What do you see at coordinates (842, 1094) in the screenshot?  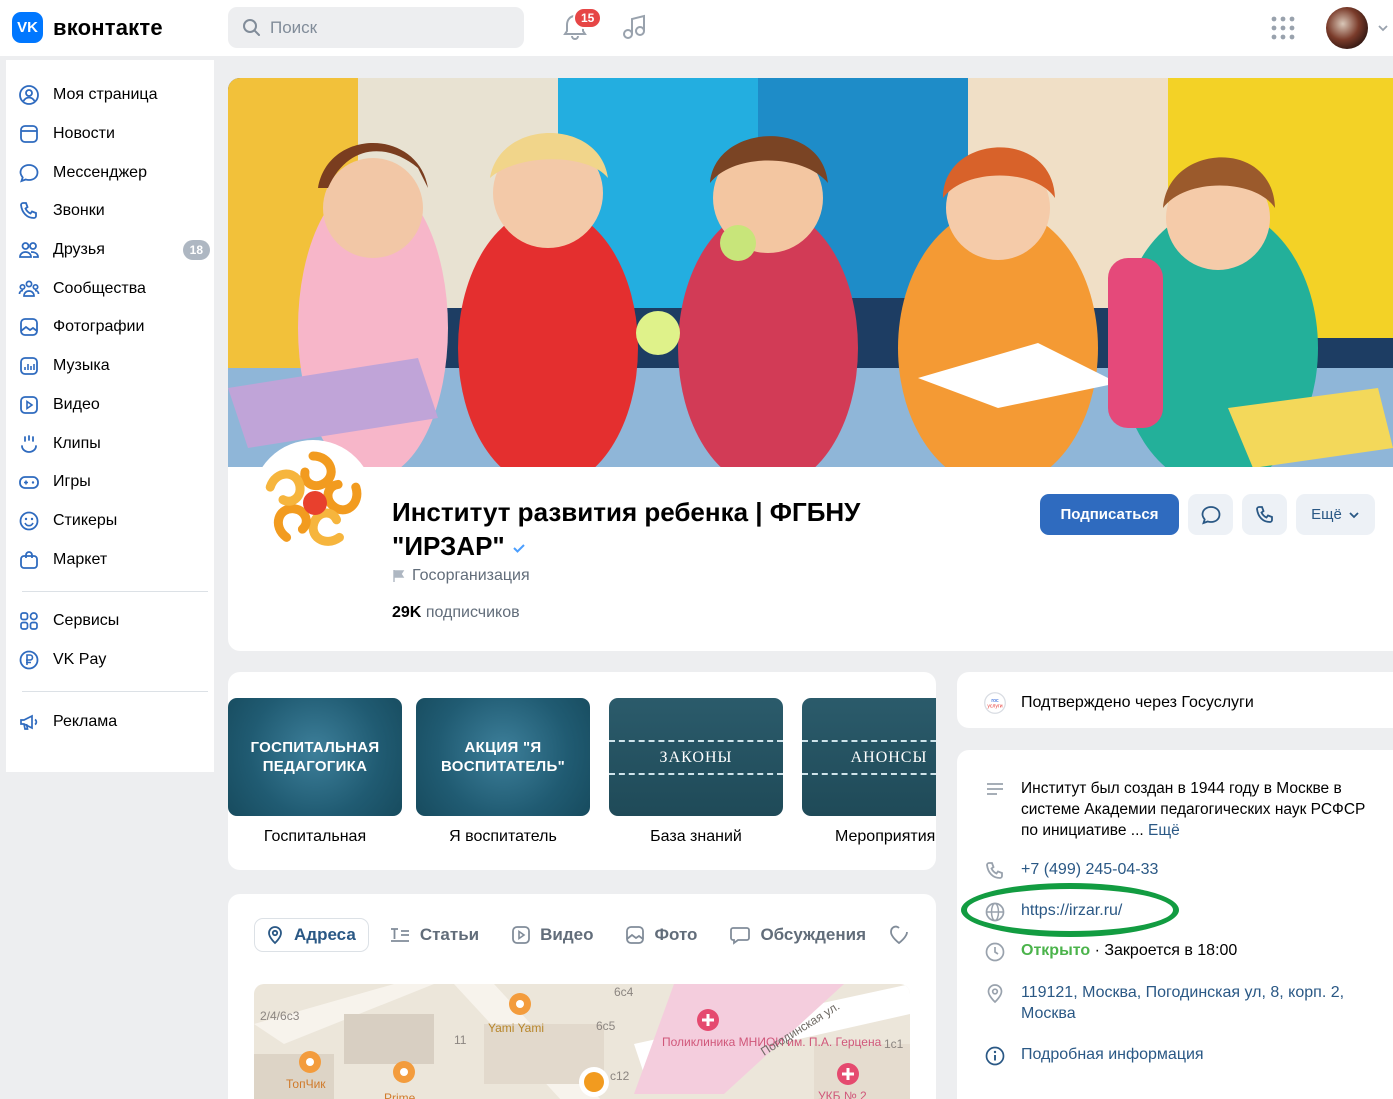 I see `map-label: УКБ № 2` at bounding box center [842, 1094].